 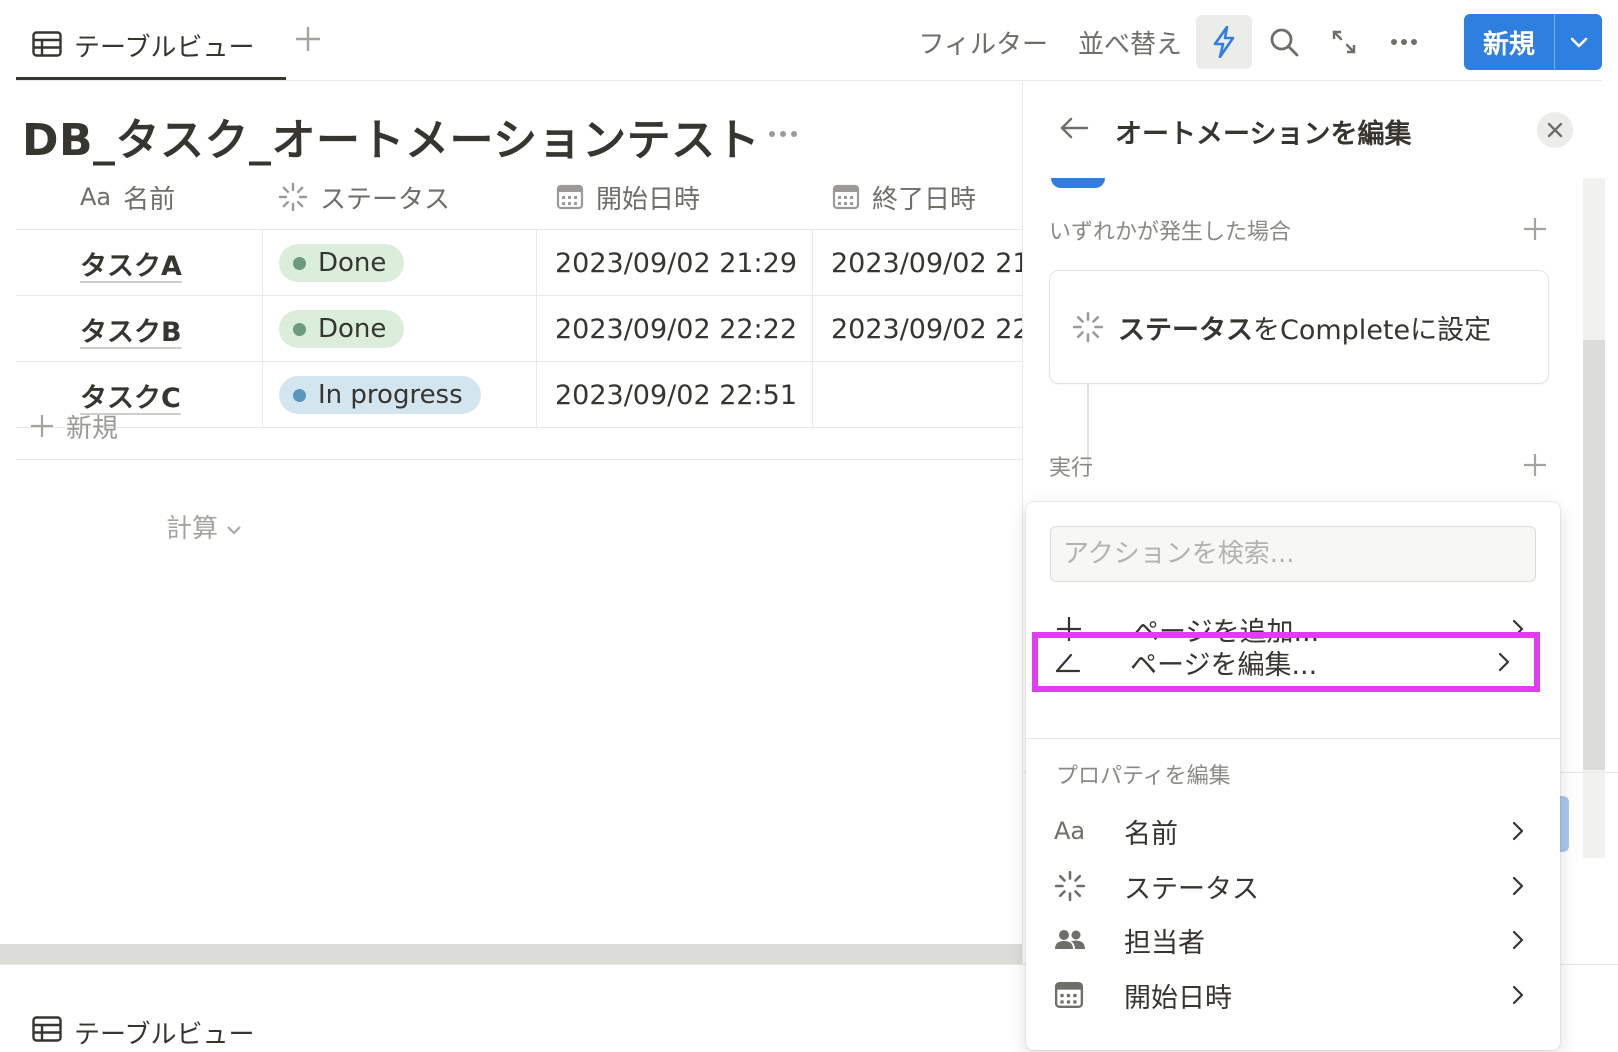 What do you see at coordinates (1535, 230) in the screenshot?
I see `add-trigger-plus-icon` at bounding box center [1535, 230].